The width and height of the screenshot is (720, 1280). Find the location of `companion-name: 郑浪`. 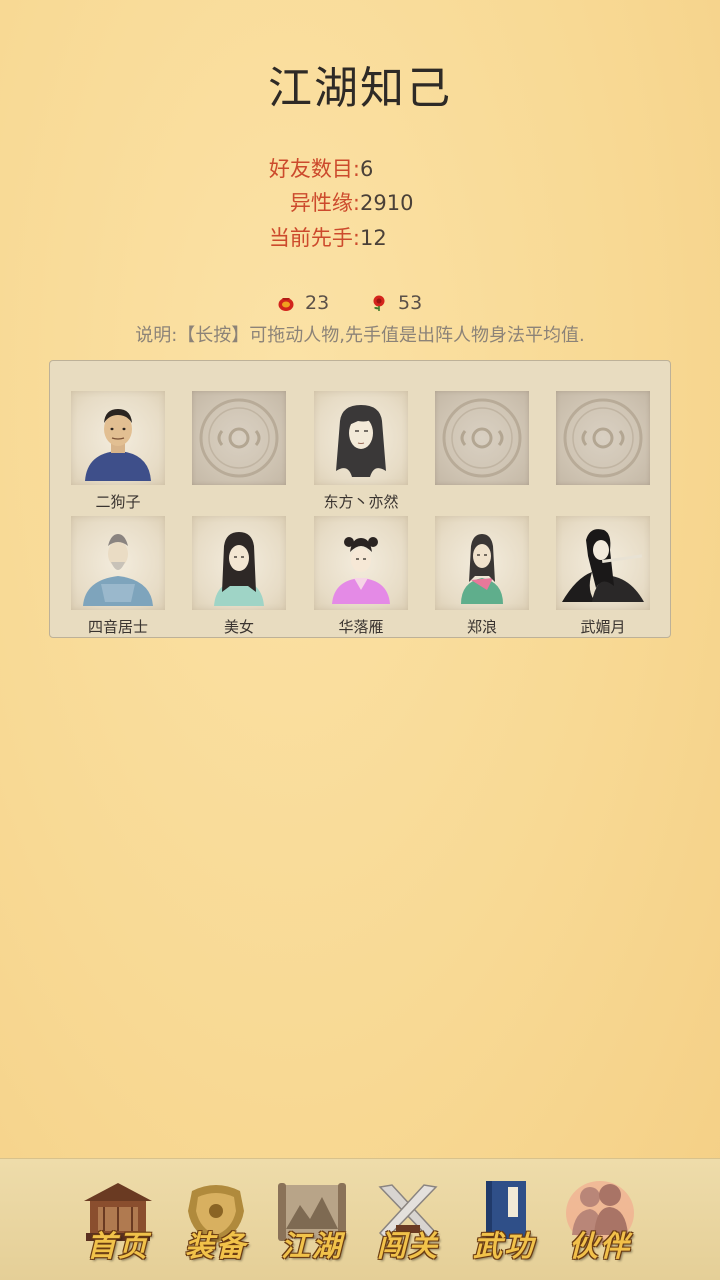

companion-name: 郑浪 is located at coordinates (481, 627).